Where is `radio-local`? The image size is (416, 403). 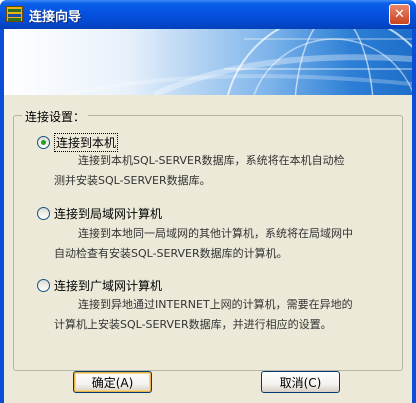 radio-local is located at coordinates (43, 142).